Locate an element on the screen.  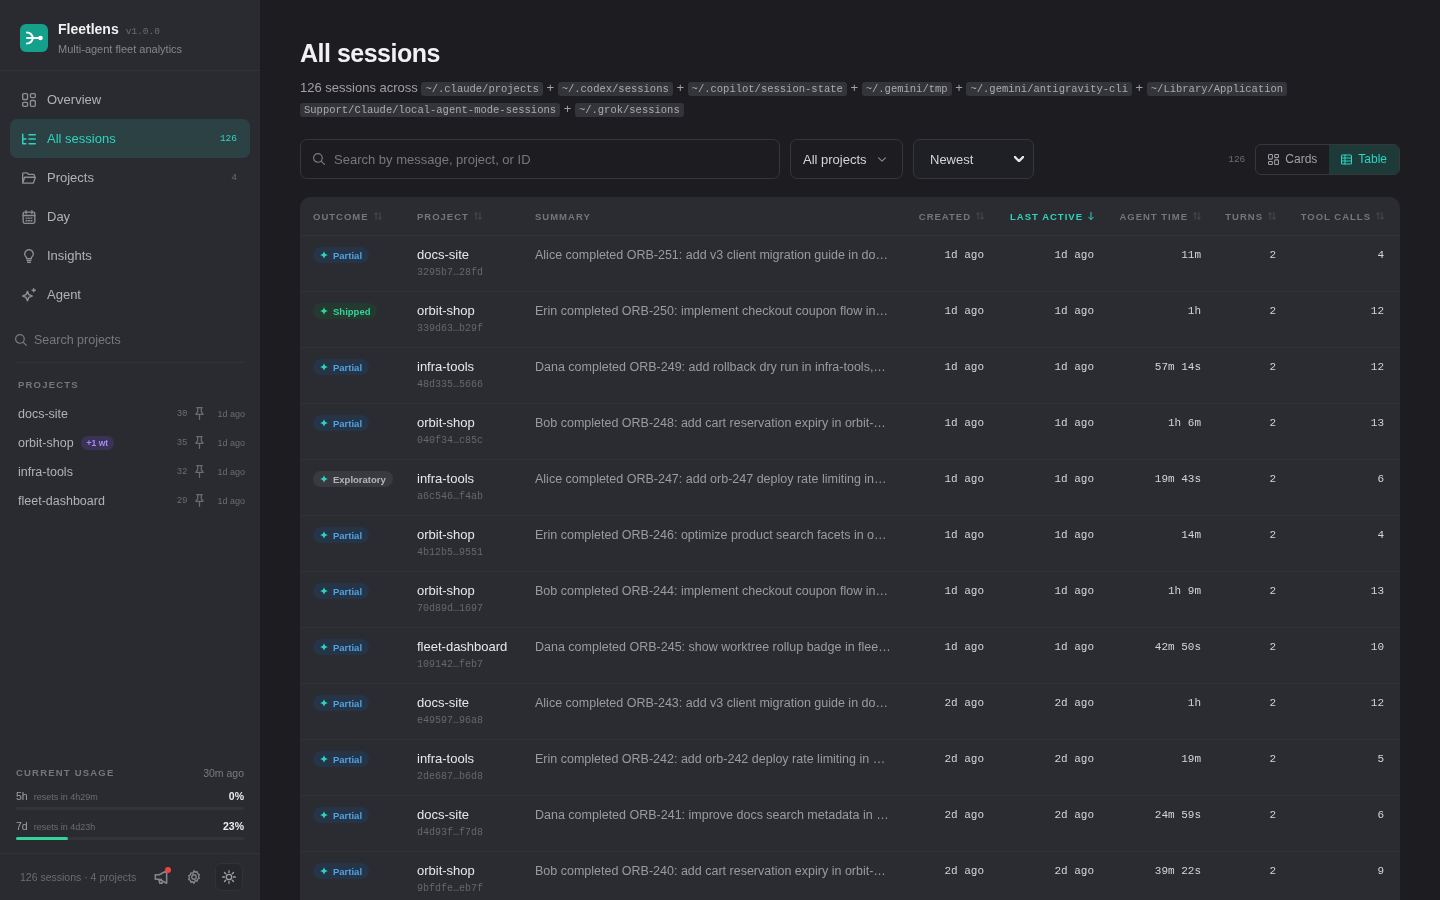
worktree-badge: +1 wt is located at coordinates (97, 442).